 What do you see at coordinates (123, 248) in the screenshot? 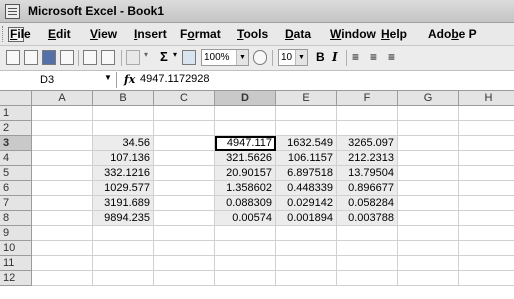
I see `cell-b10` at bounding box center [123, 248].